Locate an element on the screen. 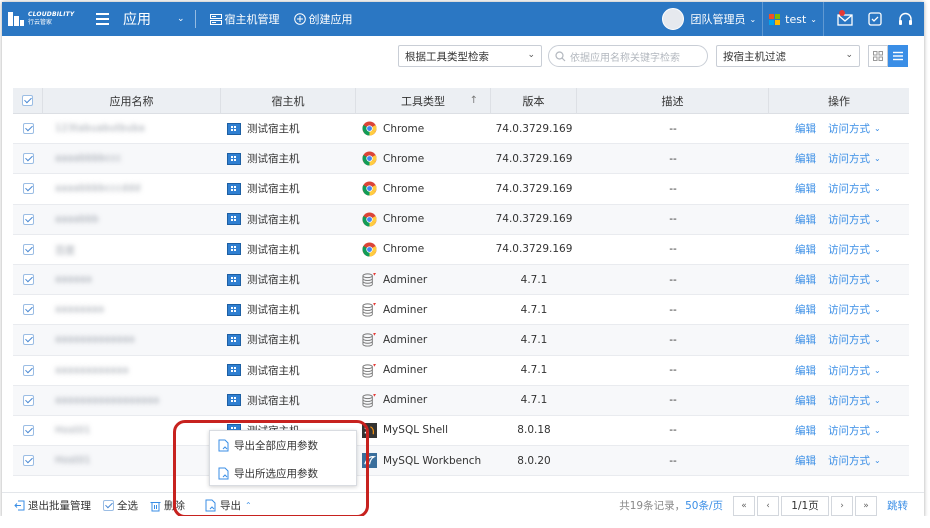 The image size is (930, 528). app-name-cell: 123tabuabutbuba is located at coordinates (132, 128).